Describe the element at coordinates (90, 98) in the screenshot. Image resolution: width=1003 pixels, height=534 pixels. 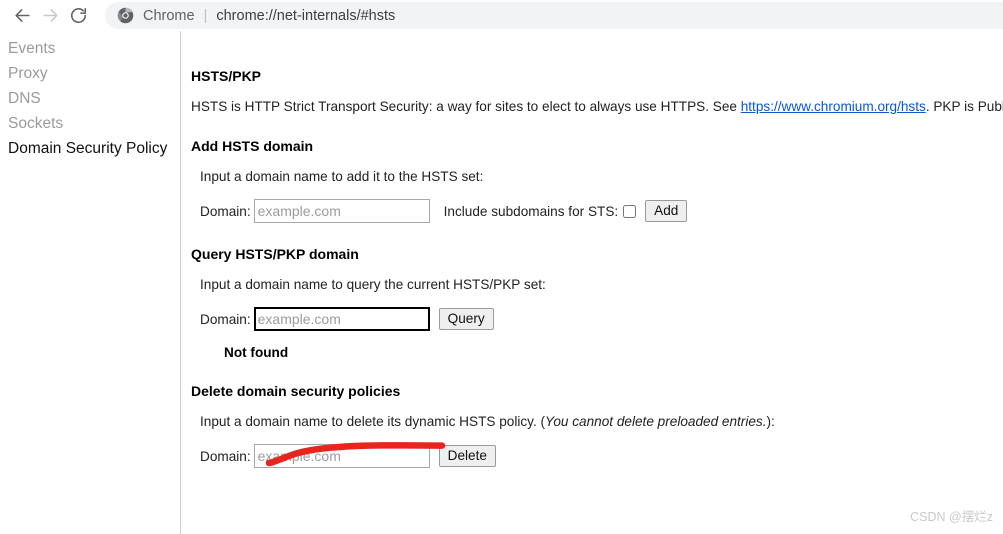
I see `sidebar-item-dns: DNS` at that location.